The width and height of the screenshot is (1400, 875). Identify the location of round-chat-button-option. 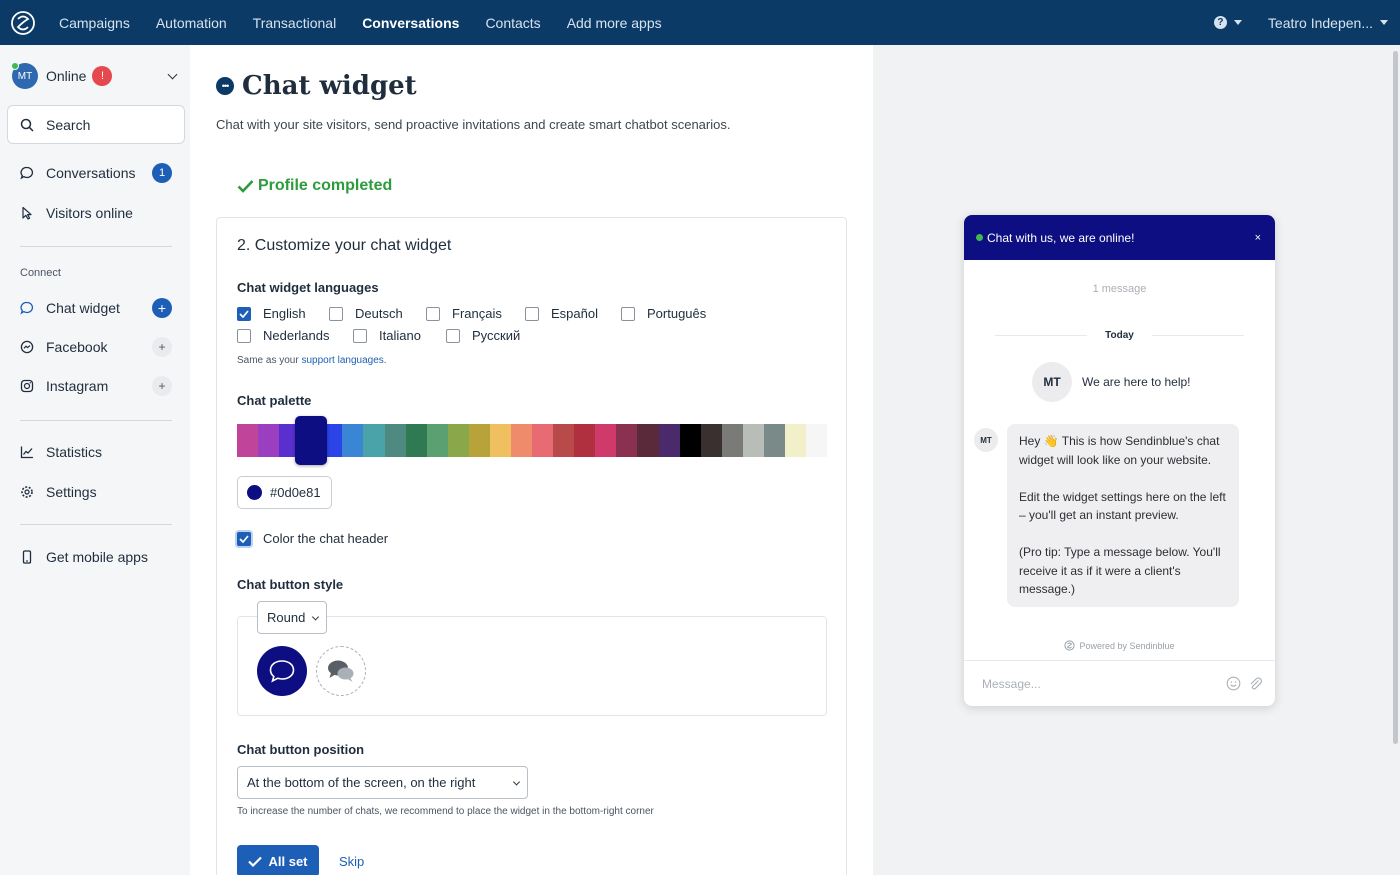
(282, 671).